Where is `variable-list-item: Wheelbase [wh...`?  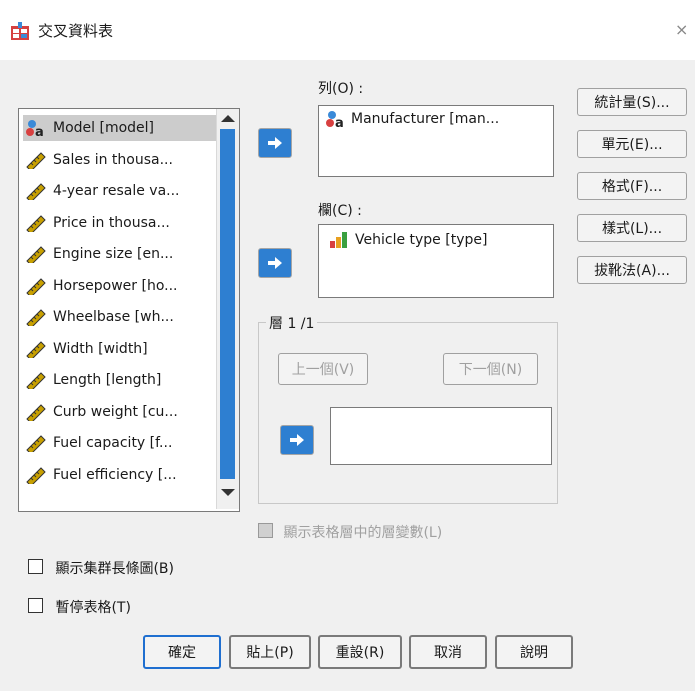 variable-list-item: Wheelbase [wh... is located at coordinates (122, 317).